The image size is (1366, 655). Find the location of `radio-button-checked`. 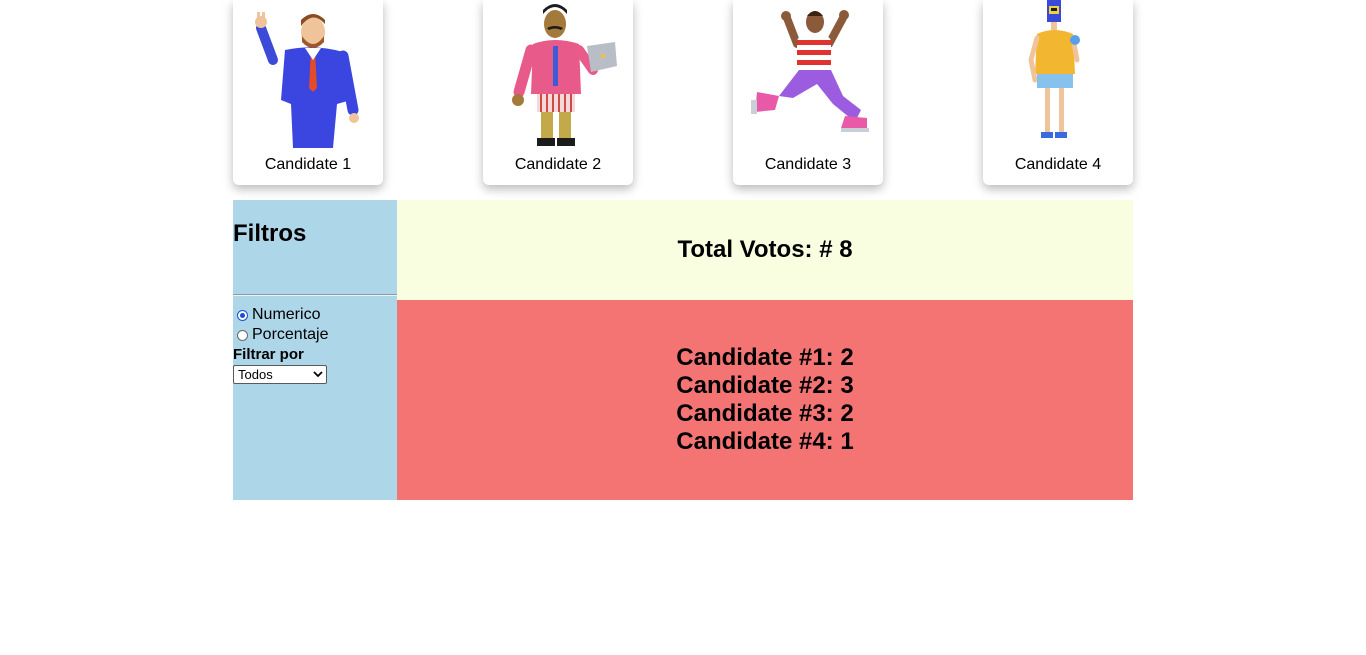

radio-button-checked is located at coordinates (242, 315).